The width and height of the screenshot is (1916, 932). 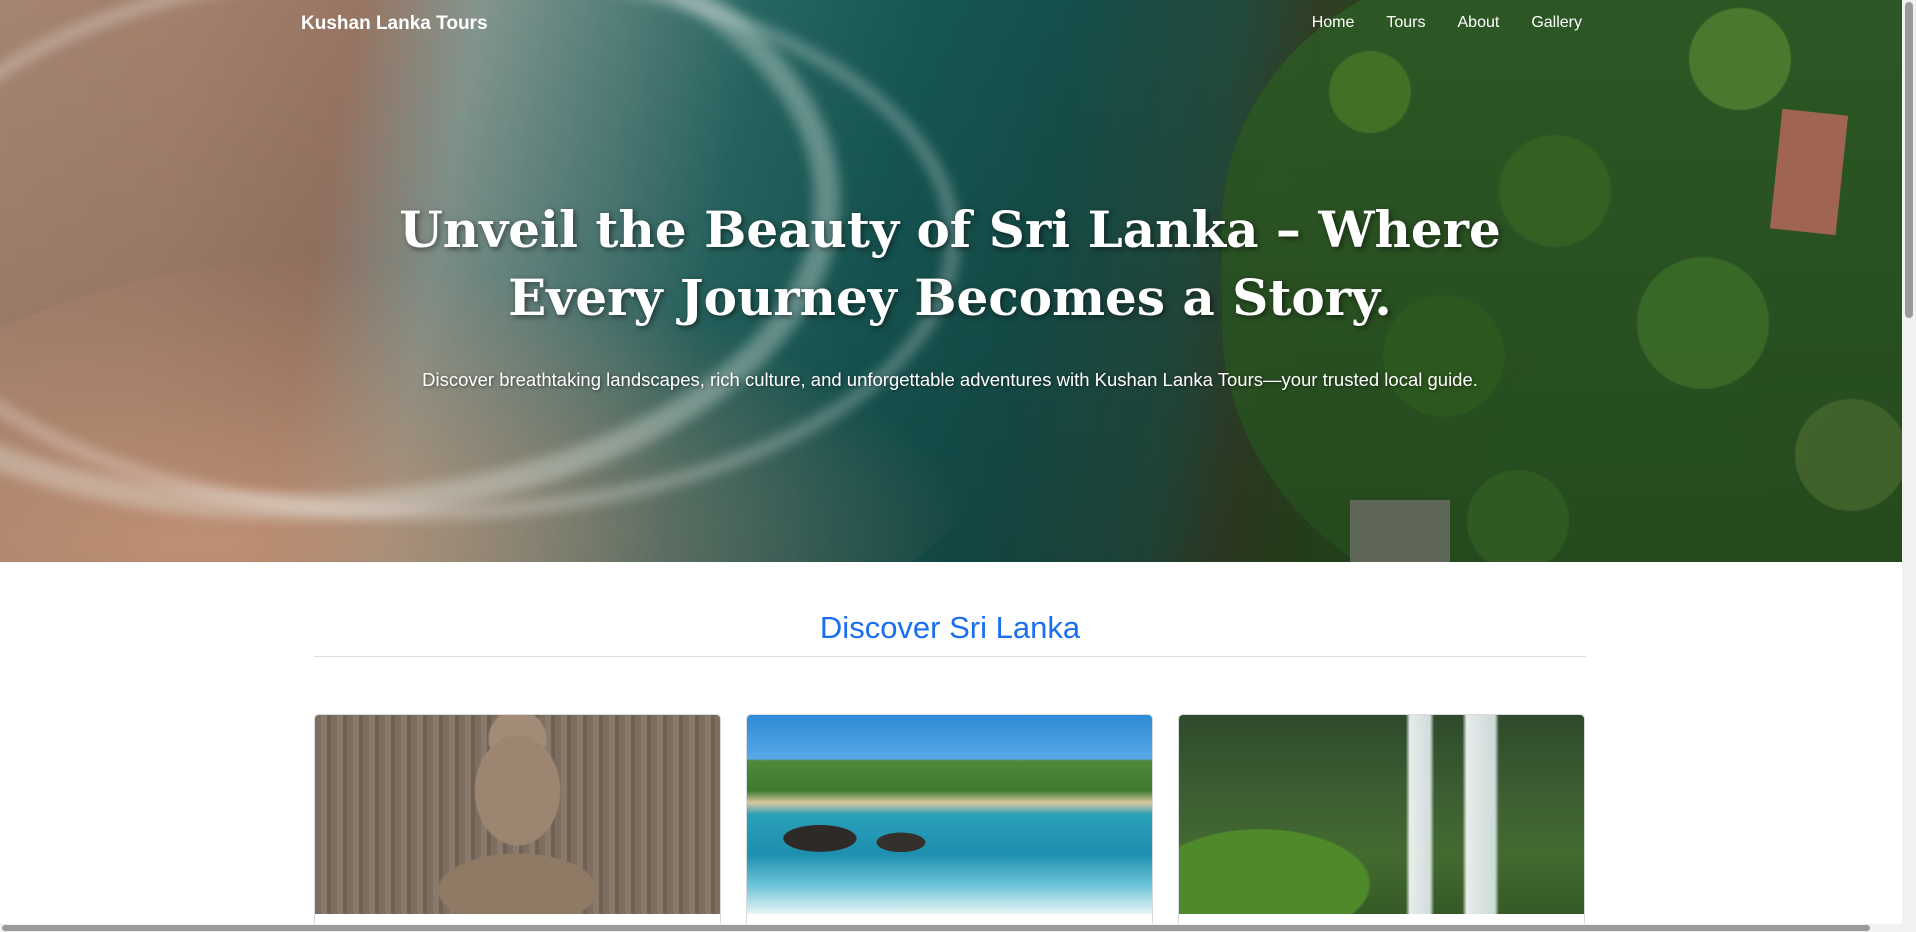 What do you see at coordinates (394, 24) in the screenshot?
I see `brand-logo-link: Kushan Lanka Tours` at bounding box center [394, 24].